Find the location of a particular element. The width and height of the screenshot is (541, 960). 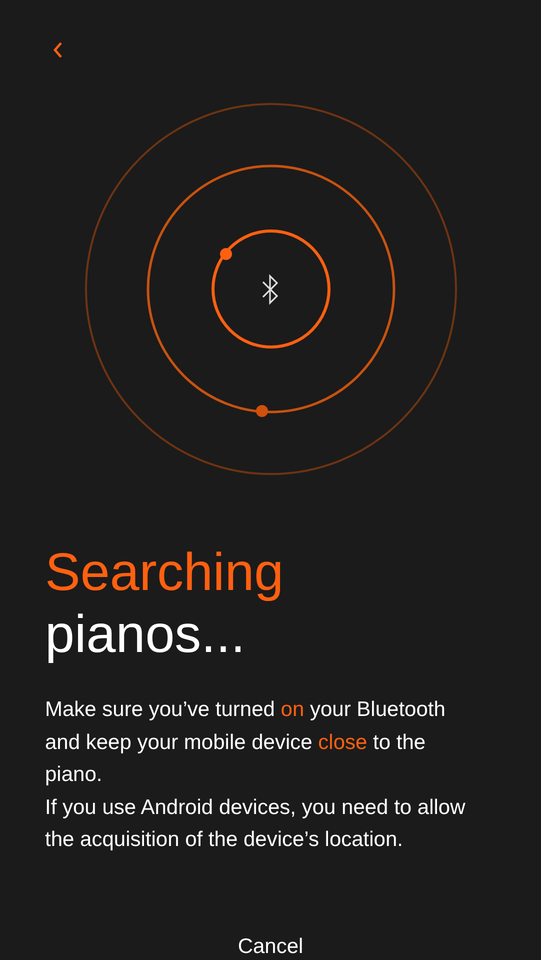

cancel-button: Cancel is located at coordinates (271, 947).